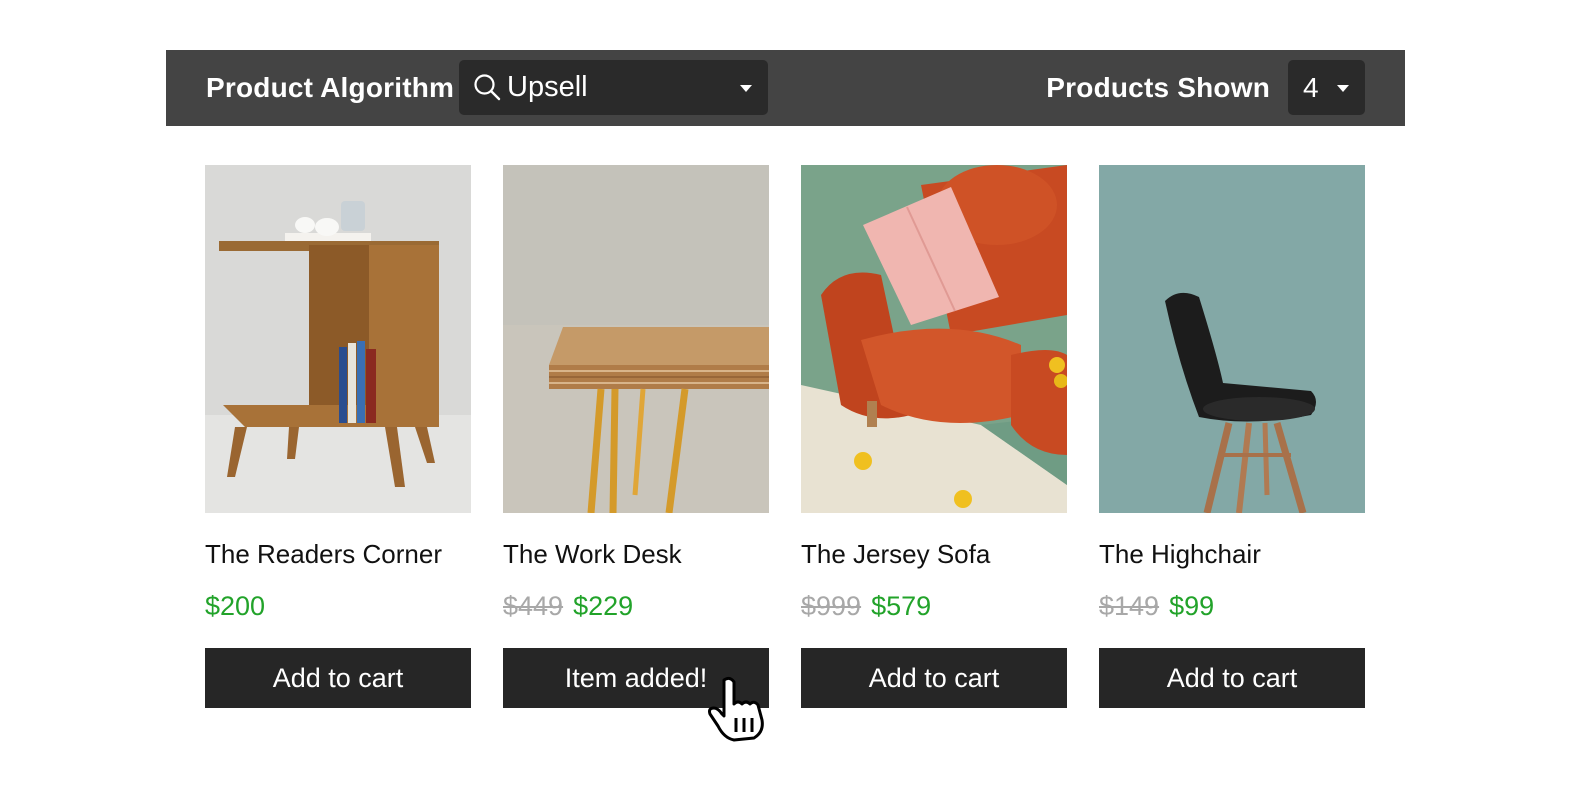 Image resolution: width=1572 pixels, height=800 pixels. What do you see at coordinates (636, 339) in the screenshot?
I see `product-image-work-desk` at bounding box center [636, 339].